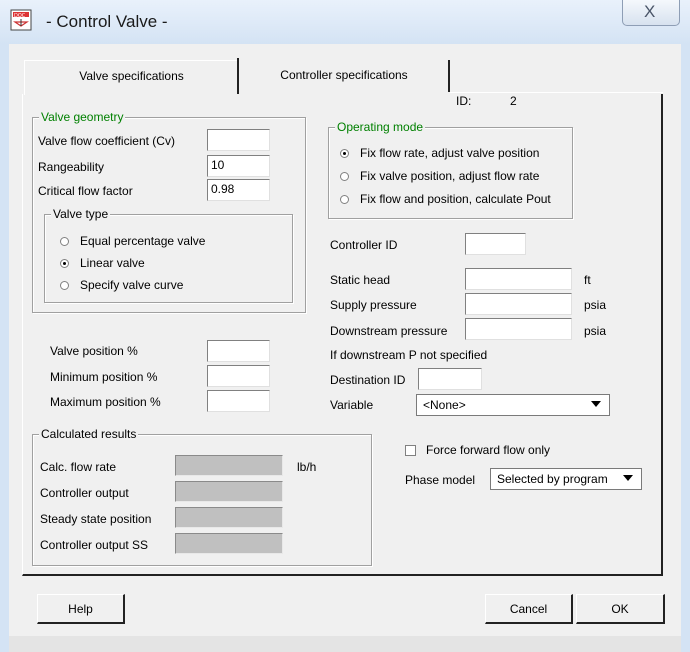 This screenshot has width=690, height=652. Describe the element at coordinates (229, 465) in the screenshot. I see `calc-flow-rate-field` at that location.